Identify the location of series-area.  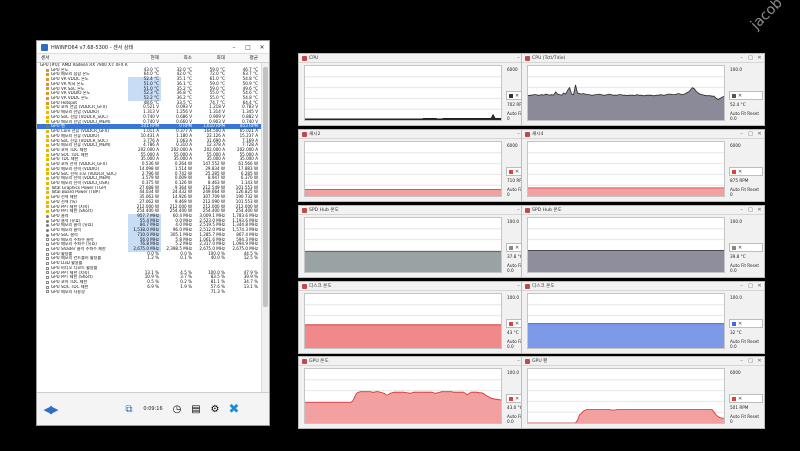
(403, 336).